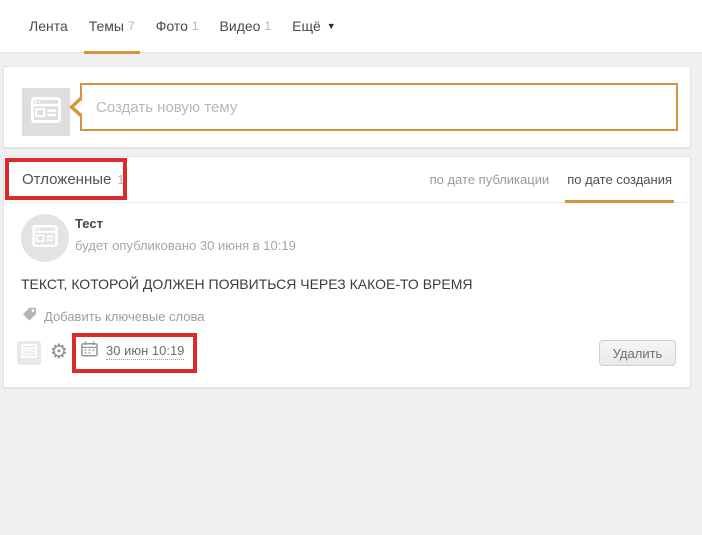 The height and width of the screenshot is (535, 702). I want to click on tab-label: по дате публикации, so click(489, 179).